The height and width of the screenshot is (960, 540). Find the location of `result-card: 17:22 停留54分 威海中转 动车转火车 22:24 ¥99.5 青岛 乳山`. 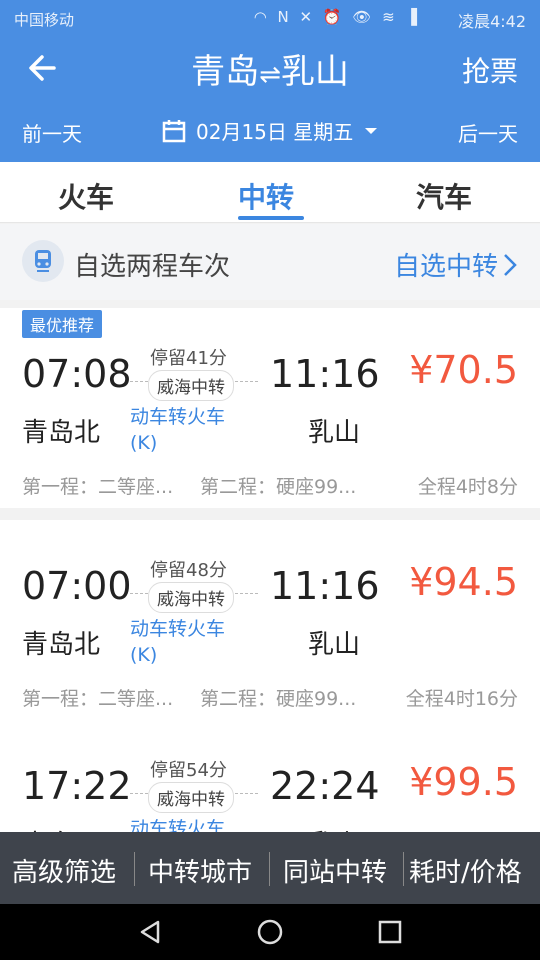

result-card: 17:22 停留54分 威海中转 动车转火车 22:24 ¥99.5 青岛 乳山 is located at coordinates (270, 776).